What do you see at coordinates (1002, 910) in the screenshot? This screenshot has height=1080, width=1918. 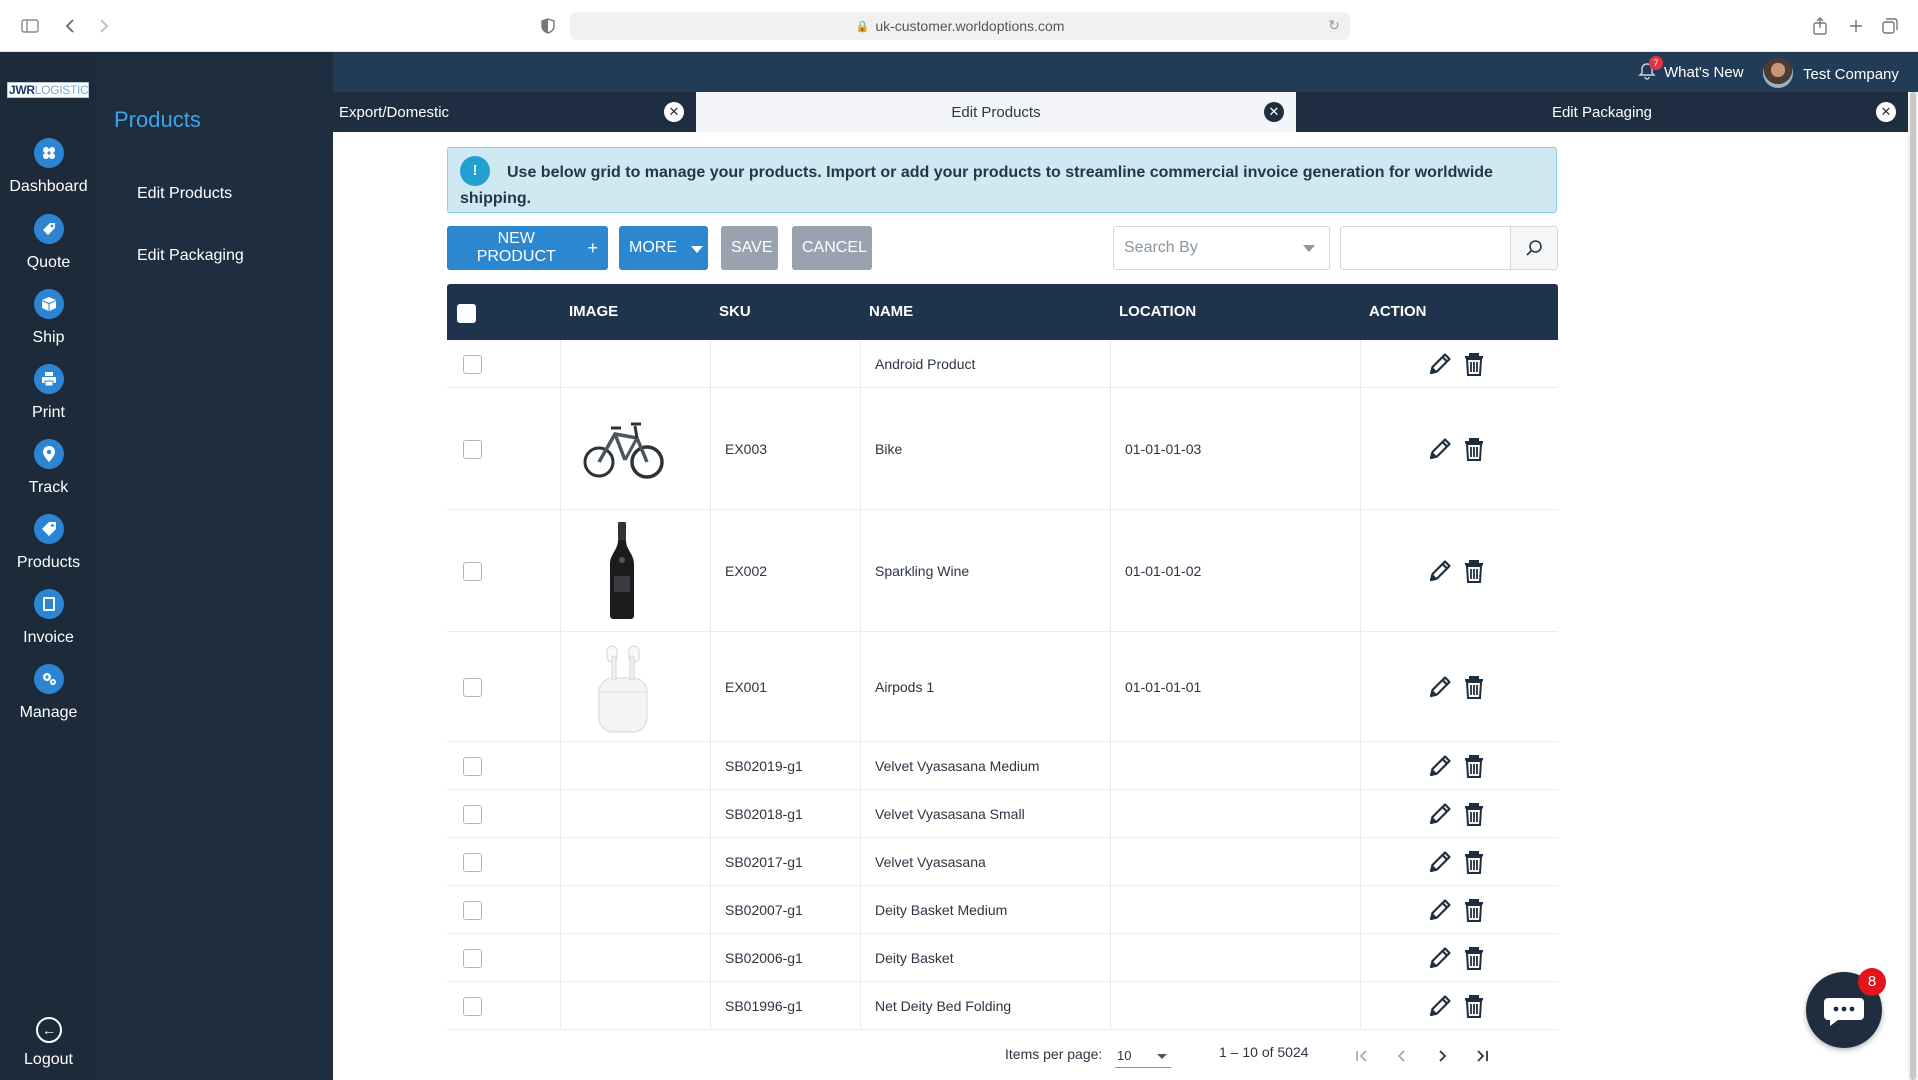 I see `table-row: SB02007-g1 Deity Basket Medium` at bounding box center [1002, 910].